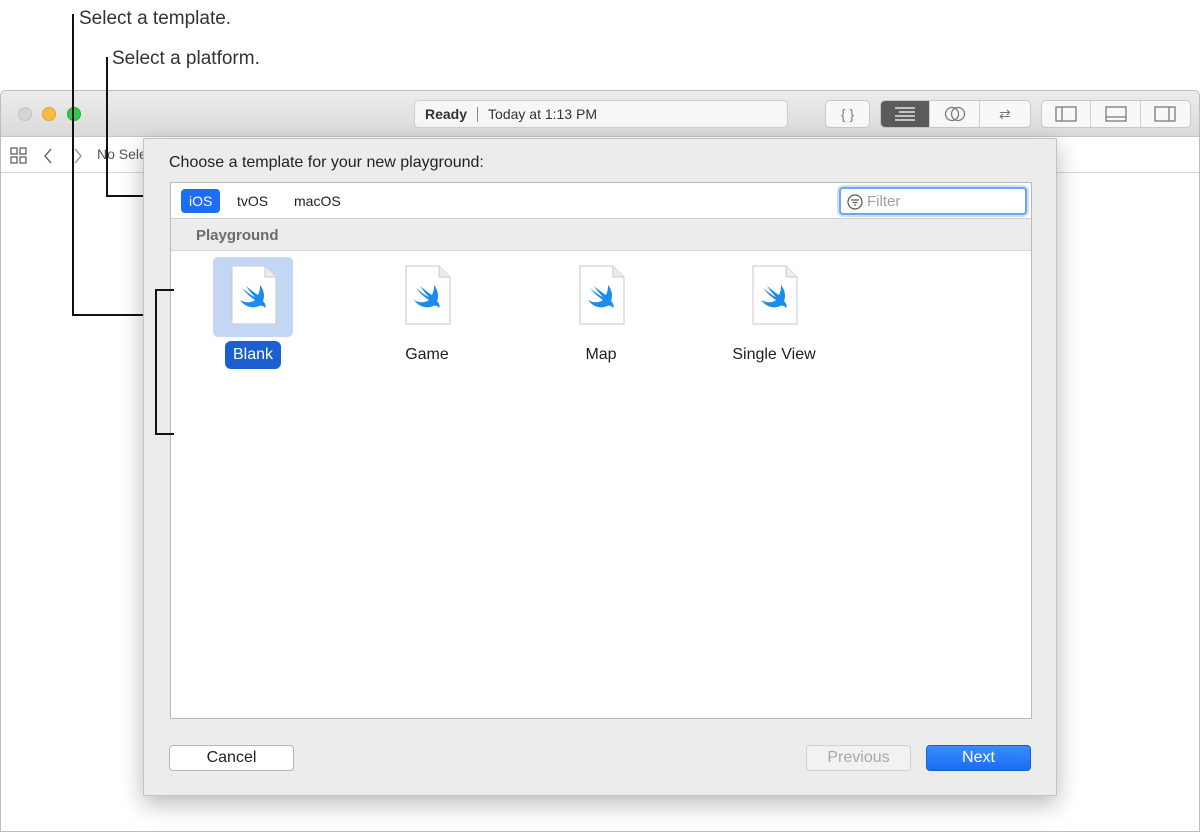  I want to click on right-panel-icon, so click(1165, 114).